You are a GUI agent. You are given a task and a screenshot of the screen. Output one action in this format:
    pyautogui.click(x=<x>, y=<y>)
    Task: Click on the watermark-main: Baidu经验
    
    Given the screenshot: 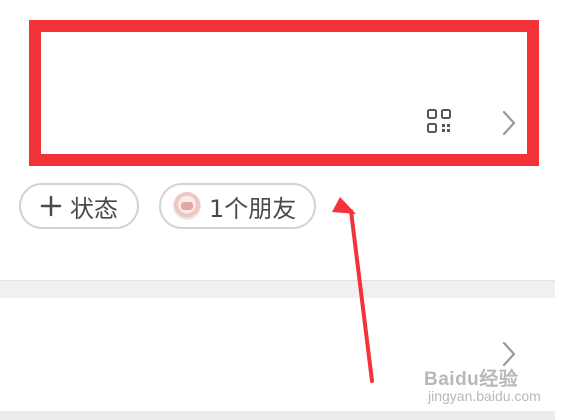 What is the action you would take?
    pyautogui.click(x=471, y=379)
    